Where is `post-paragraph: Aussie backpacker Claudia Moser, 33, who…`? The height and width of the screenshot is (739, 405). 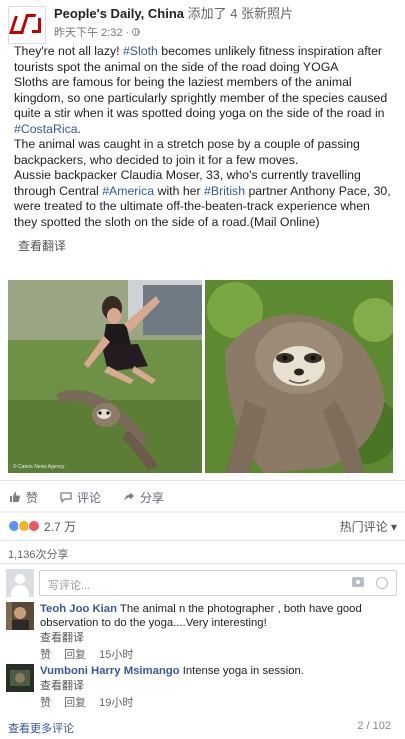 post-paragraph: Aussie backpacker Claudia Moser, 33, who… is located at coordinates (202, 199).